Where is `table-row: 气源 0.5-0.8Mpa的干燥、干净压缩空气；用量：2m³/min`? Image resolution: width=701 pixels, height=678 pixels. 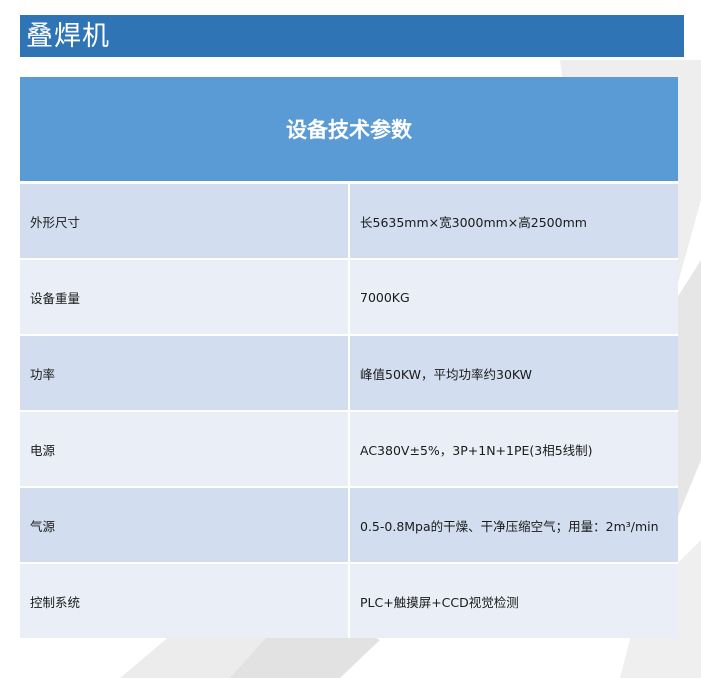 table-row: 气源 0.5-0.8Mpa的干燥、干净压缩空气；用量：2m³/min is located at coordinates (349, 525).